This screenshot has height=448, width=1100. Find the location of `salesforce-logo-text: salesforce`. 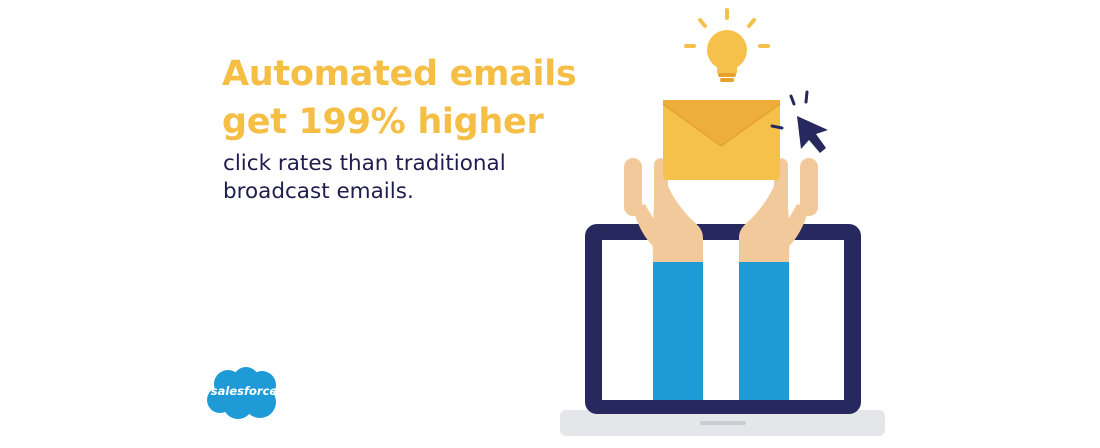

salesforce-logo-text: salesforce is located at coordinates (244, 391).